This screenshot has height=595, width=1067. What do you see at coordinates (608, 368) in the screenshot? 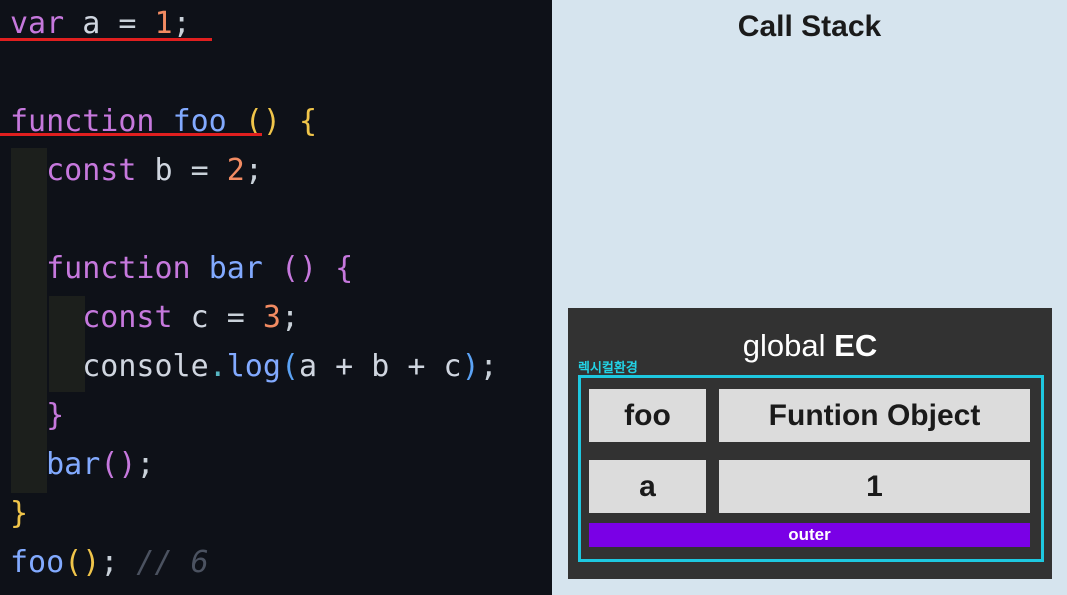
I see `lexical-environment-label: 렉시컬환경` at bounding box center [608, 368].